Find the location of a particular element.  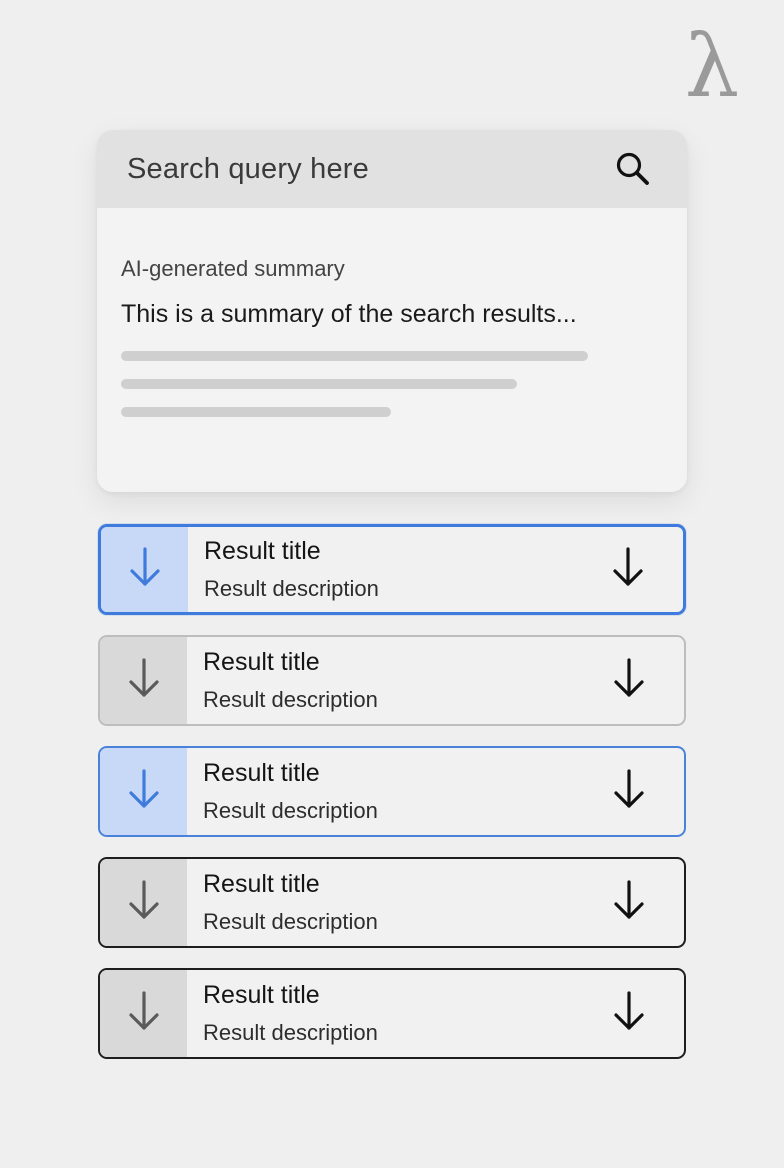

search-bar: Search query here is located at coordinates (392, 169).